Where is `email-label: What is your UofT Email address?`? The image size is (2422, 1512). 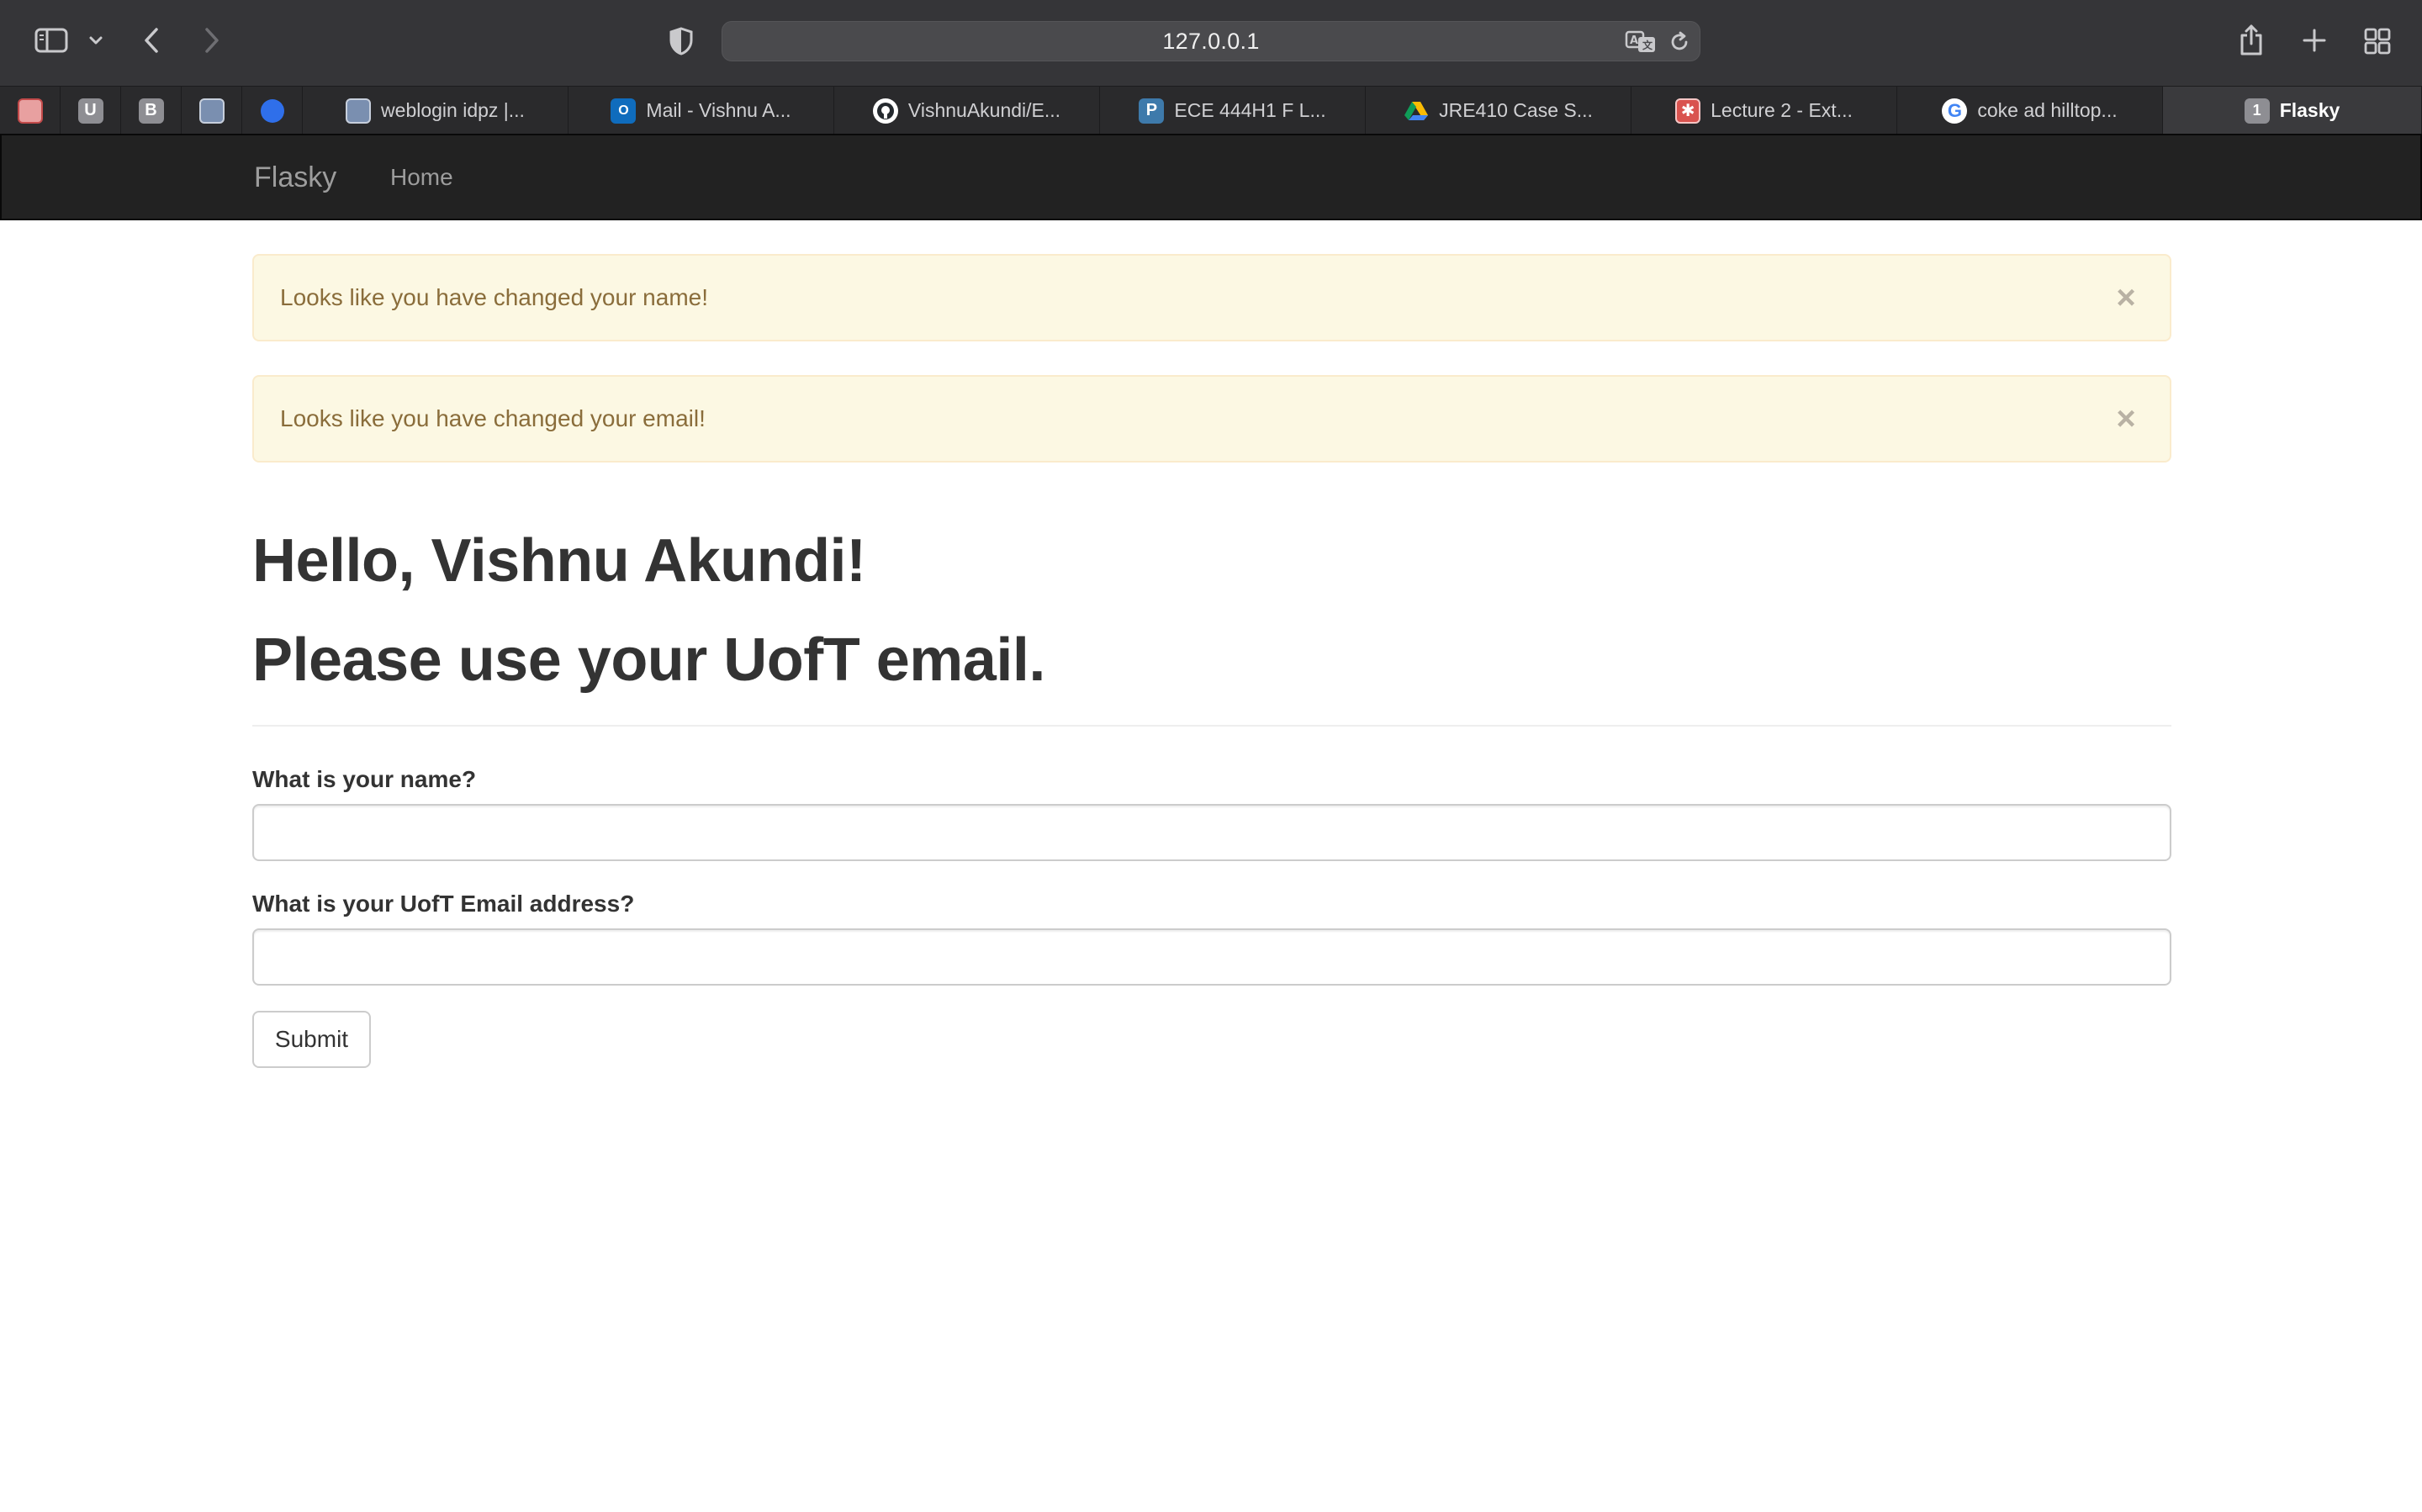
email-label: What is your UofT Email address? is located at coordinates (443, 904).